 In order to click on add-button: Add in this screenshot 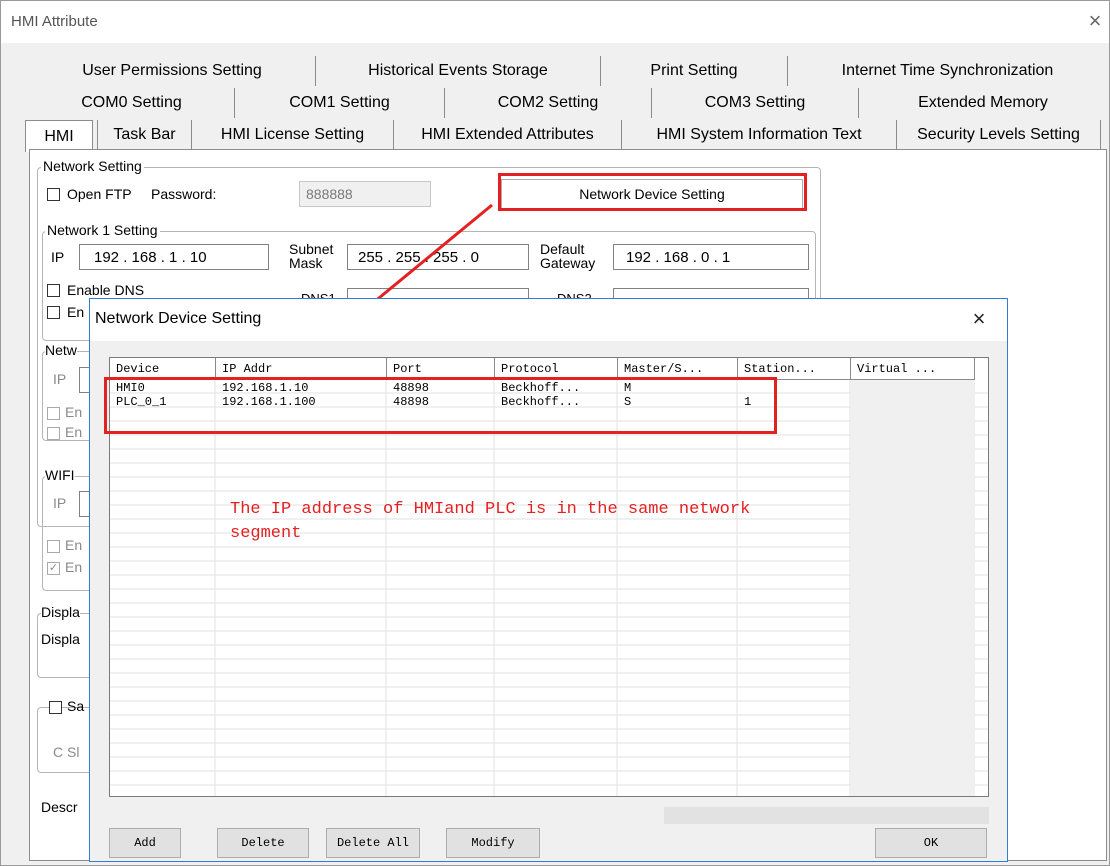, I will do `click(145, 843)`.